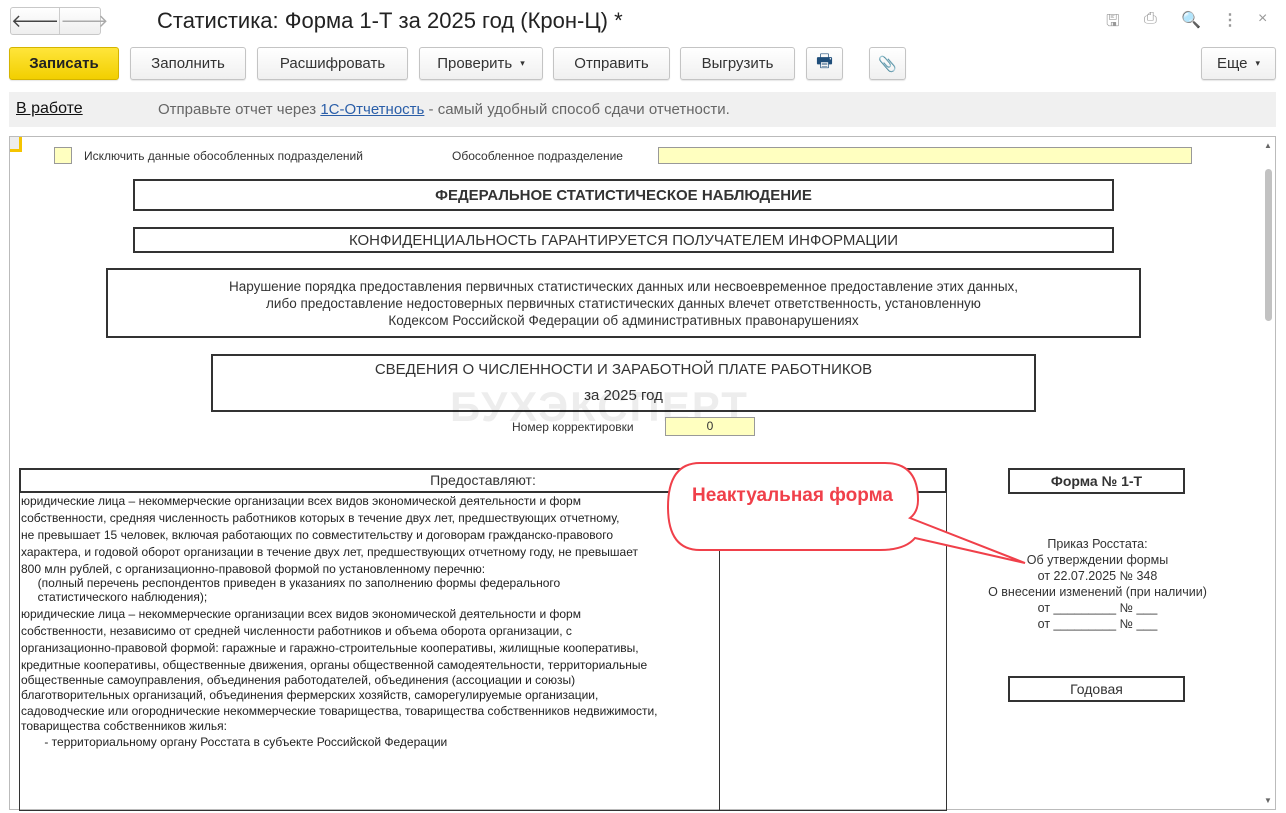 The height and width of the screenshot is (813, 1286). What do you see at coordinates (124, 726) in the screenshot?
I see `provide-line: товарищества собственников жилья:` at bounding box center [124, 726].